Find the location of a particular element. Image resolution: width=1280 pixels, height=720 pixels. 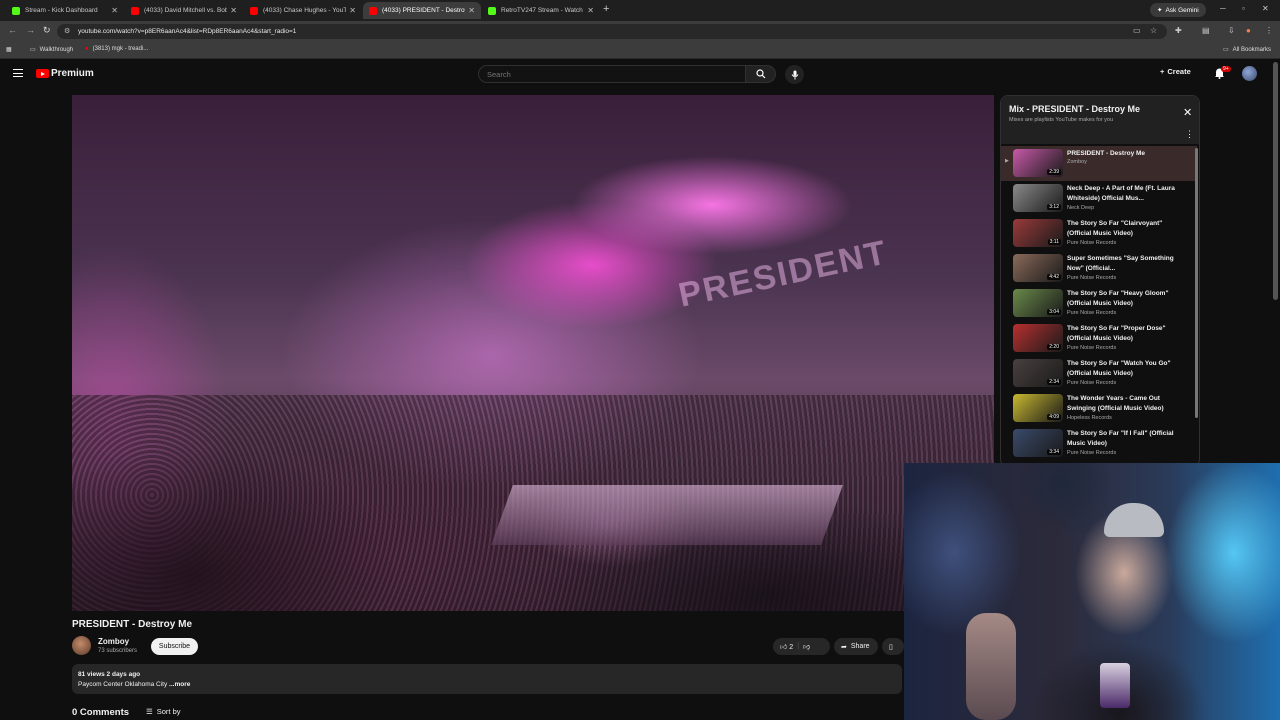

description-text-line: Paycom Center Oklahoma City ...more is located at coordinates (487, 685).